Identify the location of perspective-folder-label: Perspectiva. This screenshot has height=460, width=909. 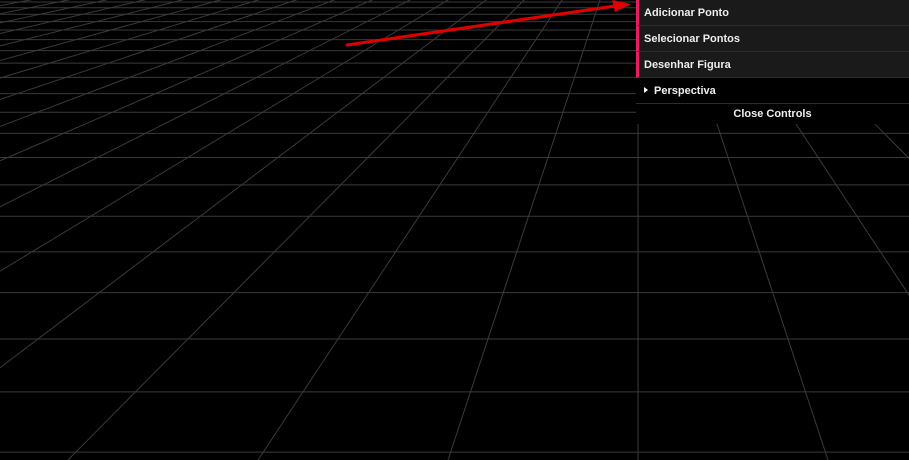
(685, 91).